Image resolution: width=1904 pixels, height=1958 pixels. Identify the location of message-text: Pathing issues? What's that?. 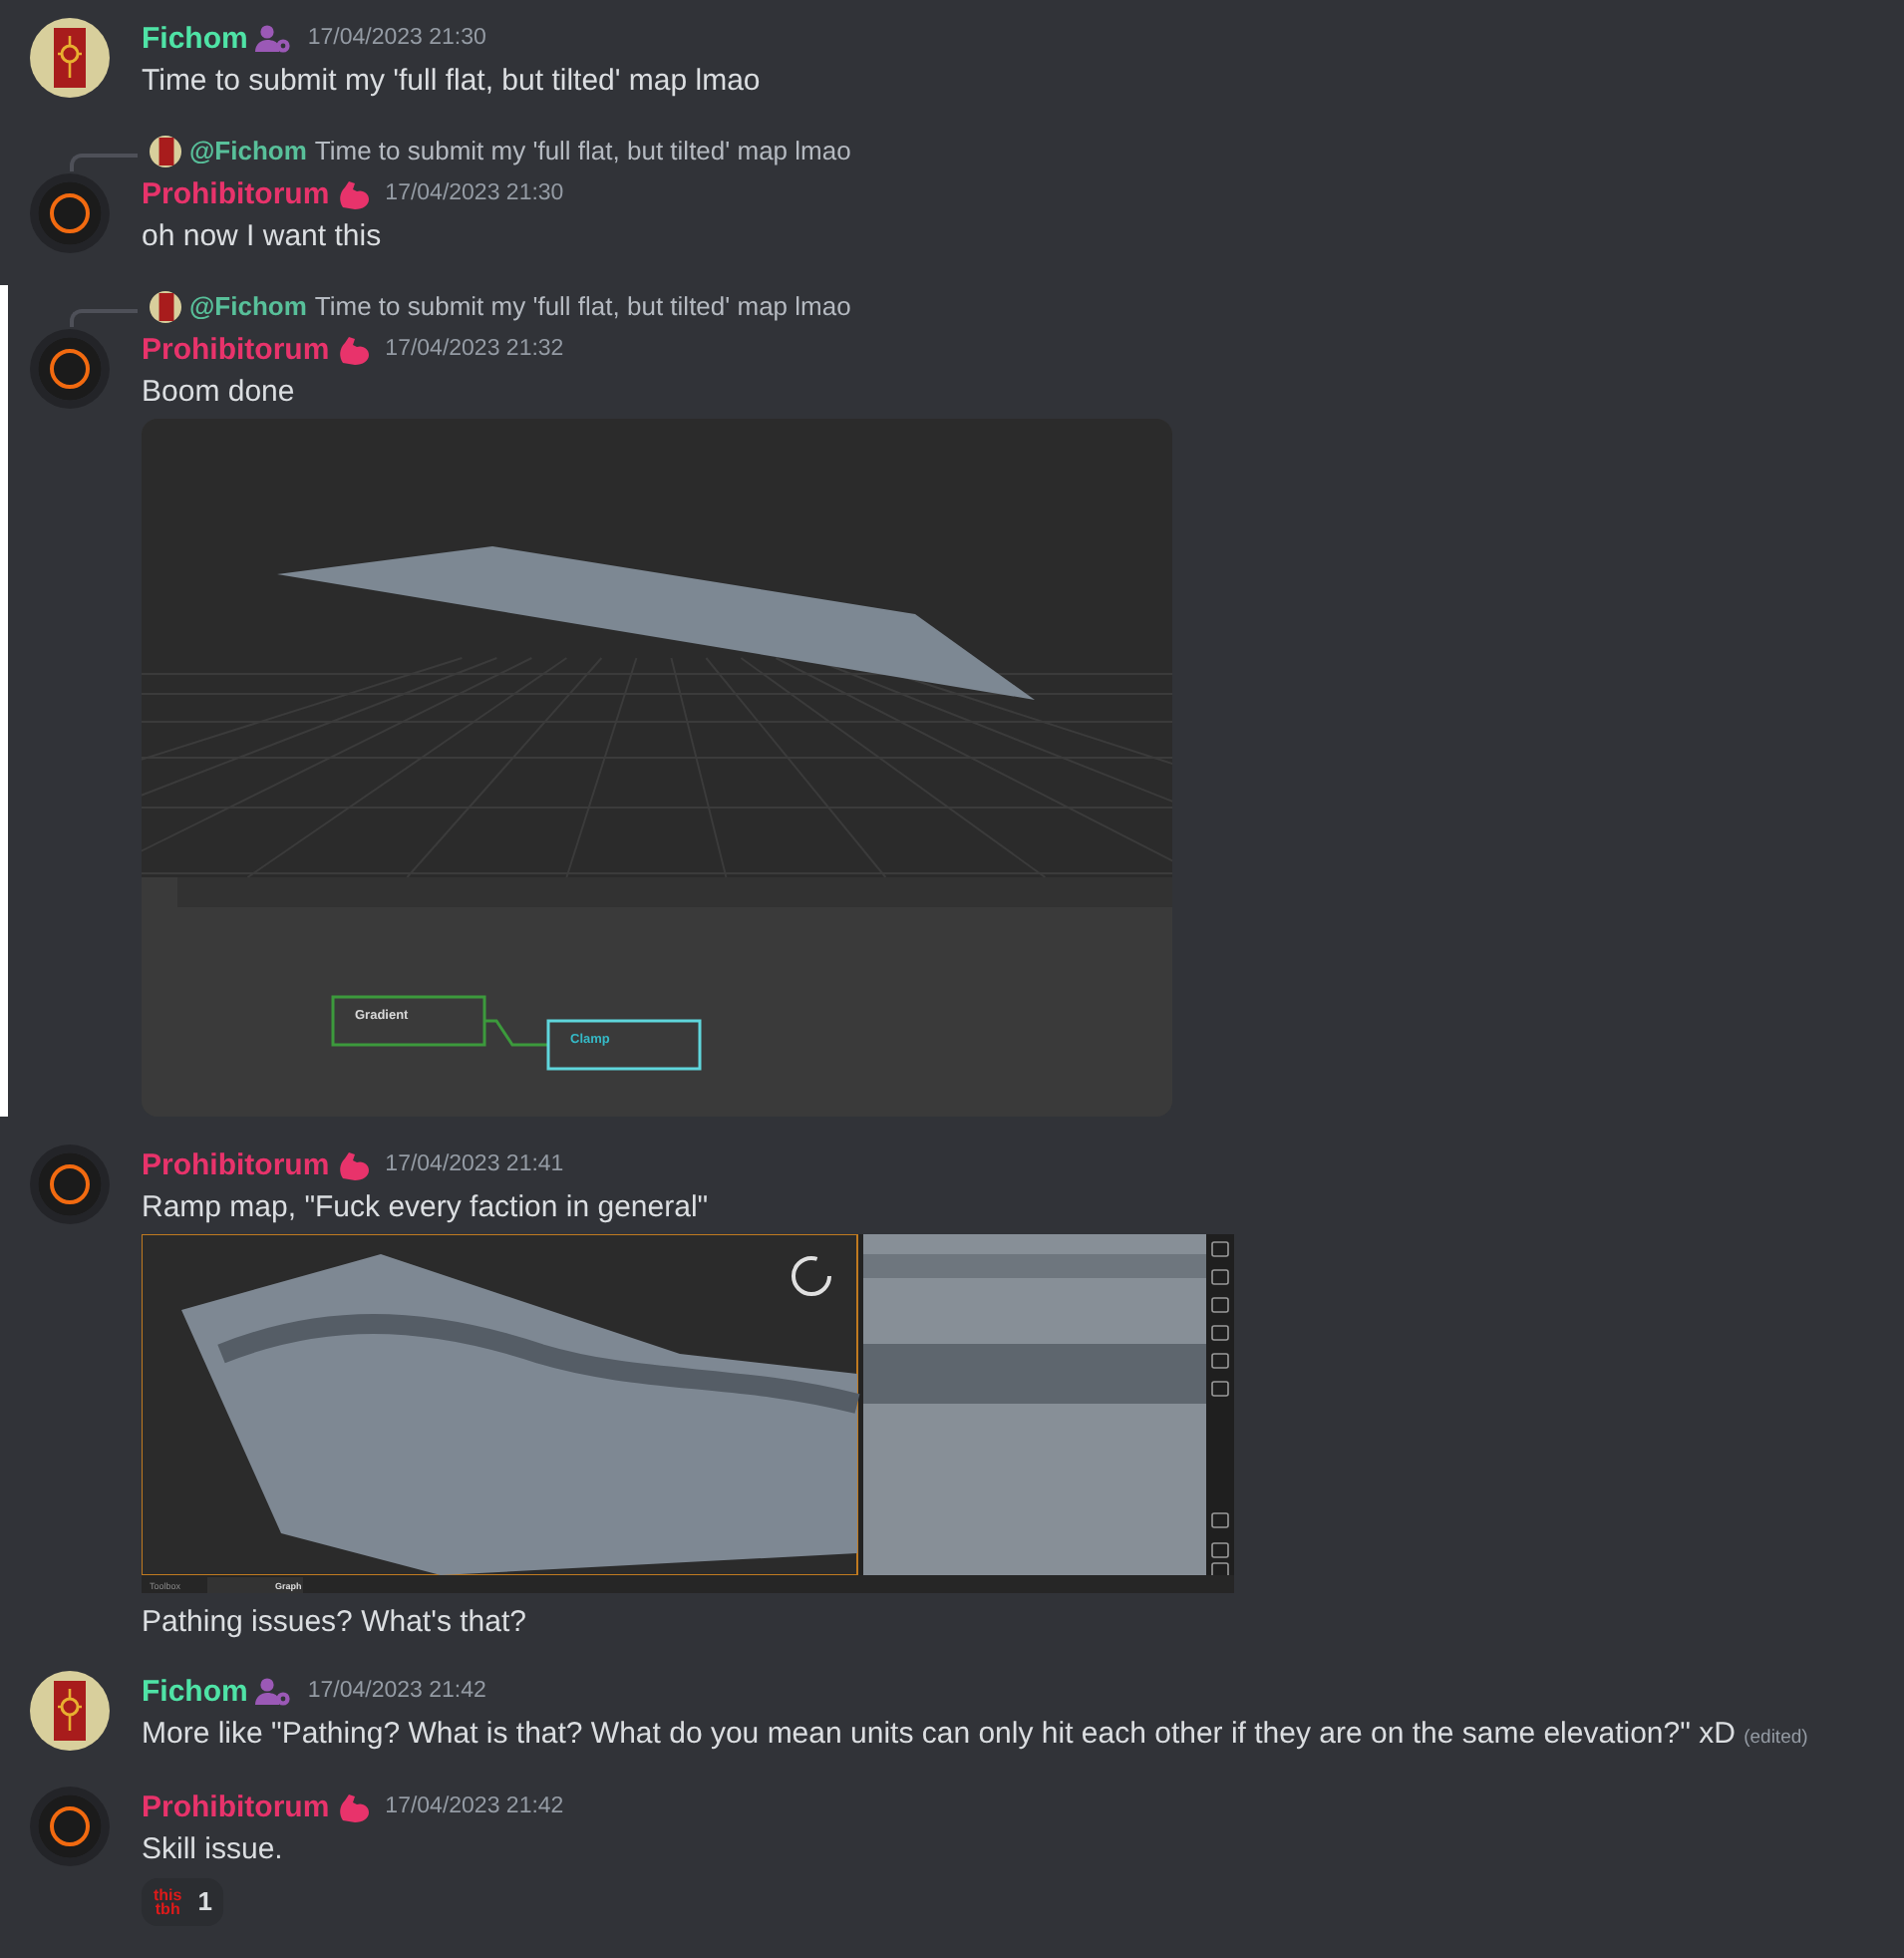
(334, 1622).